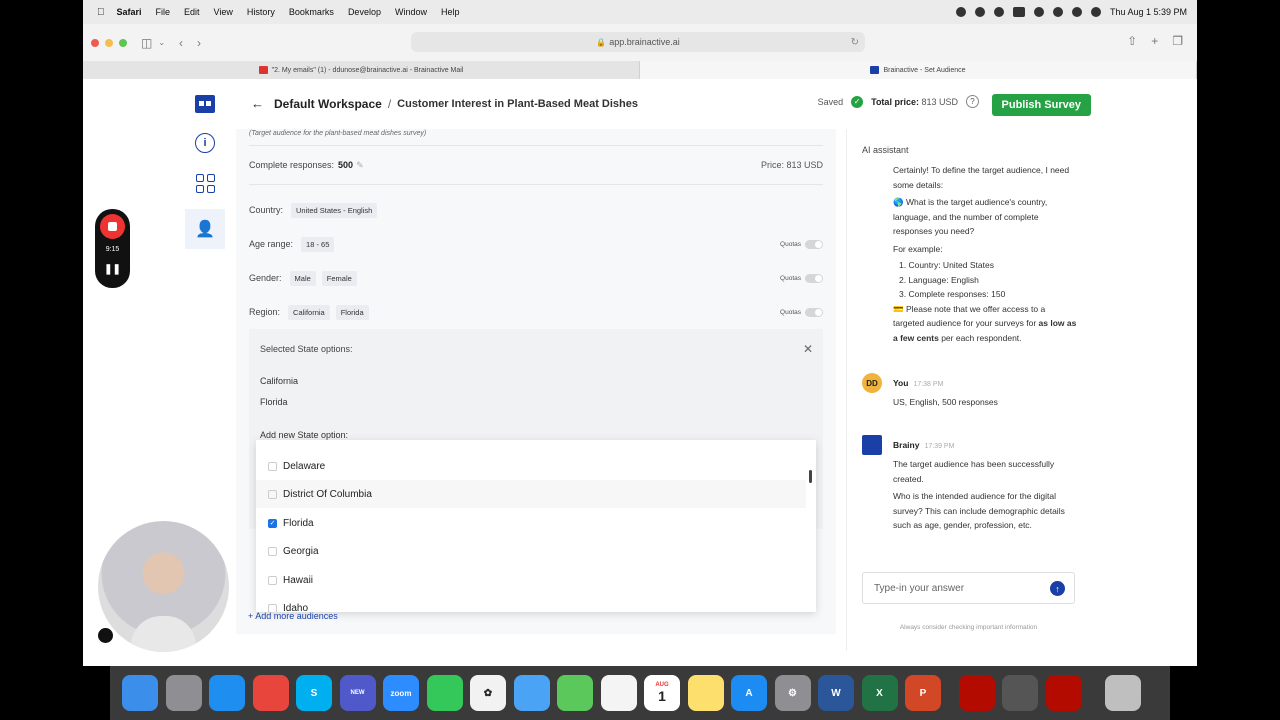 The height and width of the screenshot is (720, 1280). I want to click on chrome-icon, so click(270, 693).